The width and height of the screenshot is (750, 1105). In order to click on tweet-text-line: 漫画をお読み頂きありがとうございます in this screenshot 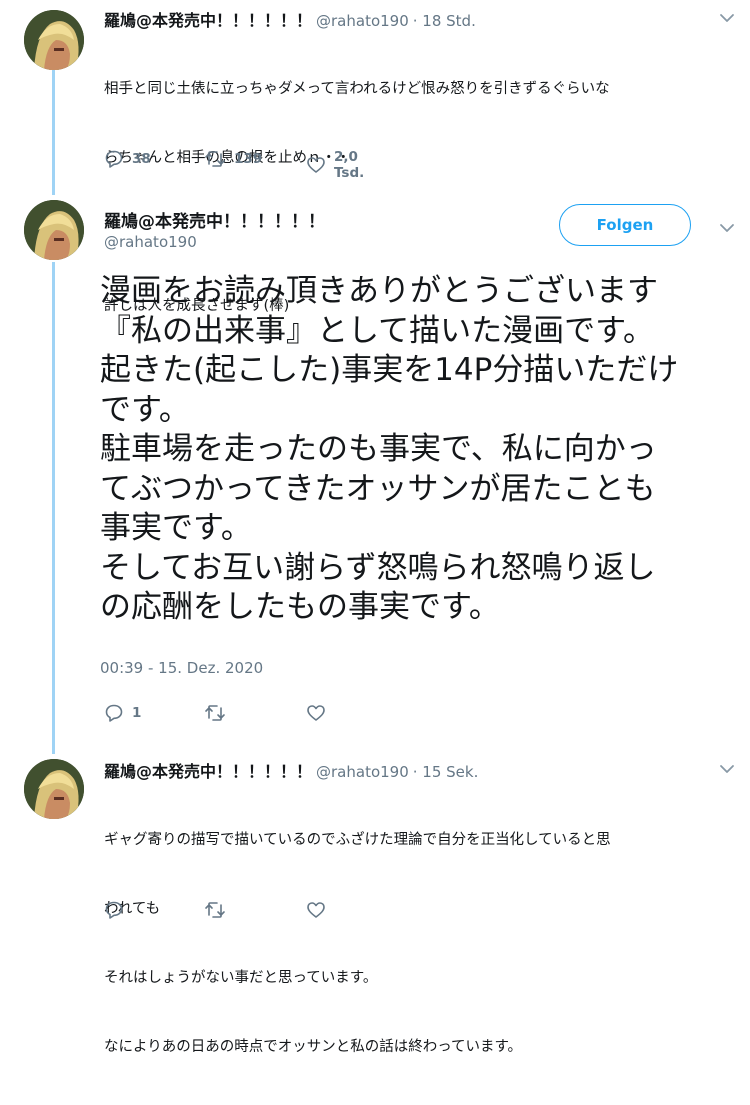, I will do `click(379, 291)`.